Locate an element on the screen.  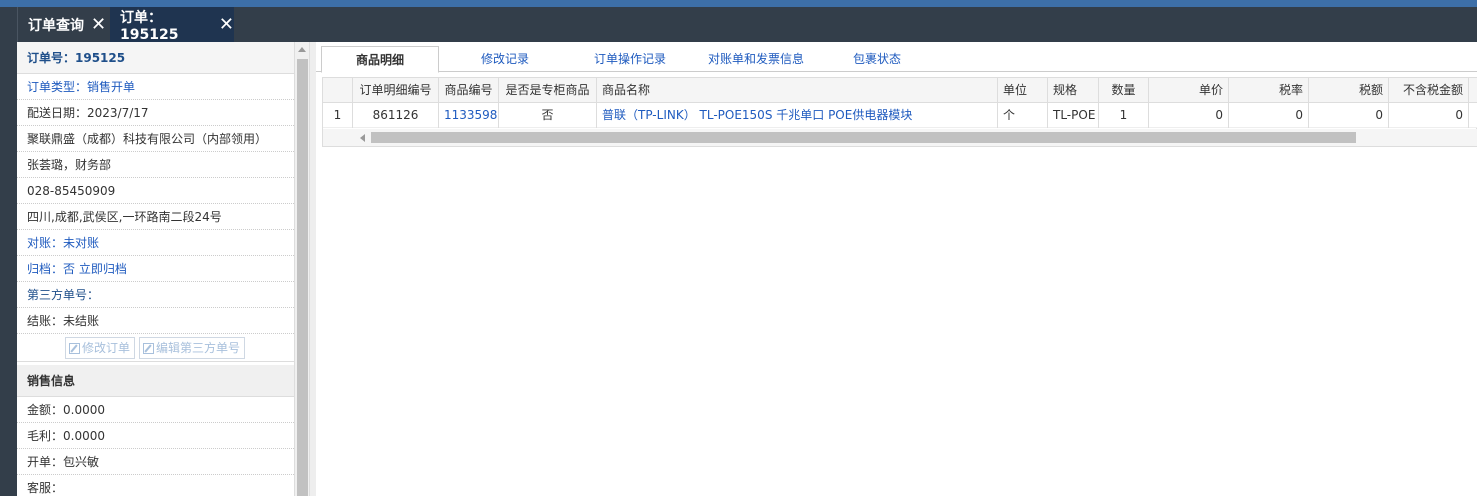
delivery-date: 配送日期：2023/7/17 is located at coordinates (155, 113).